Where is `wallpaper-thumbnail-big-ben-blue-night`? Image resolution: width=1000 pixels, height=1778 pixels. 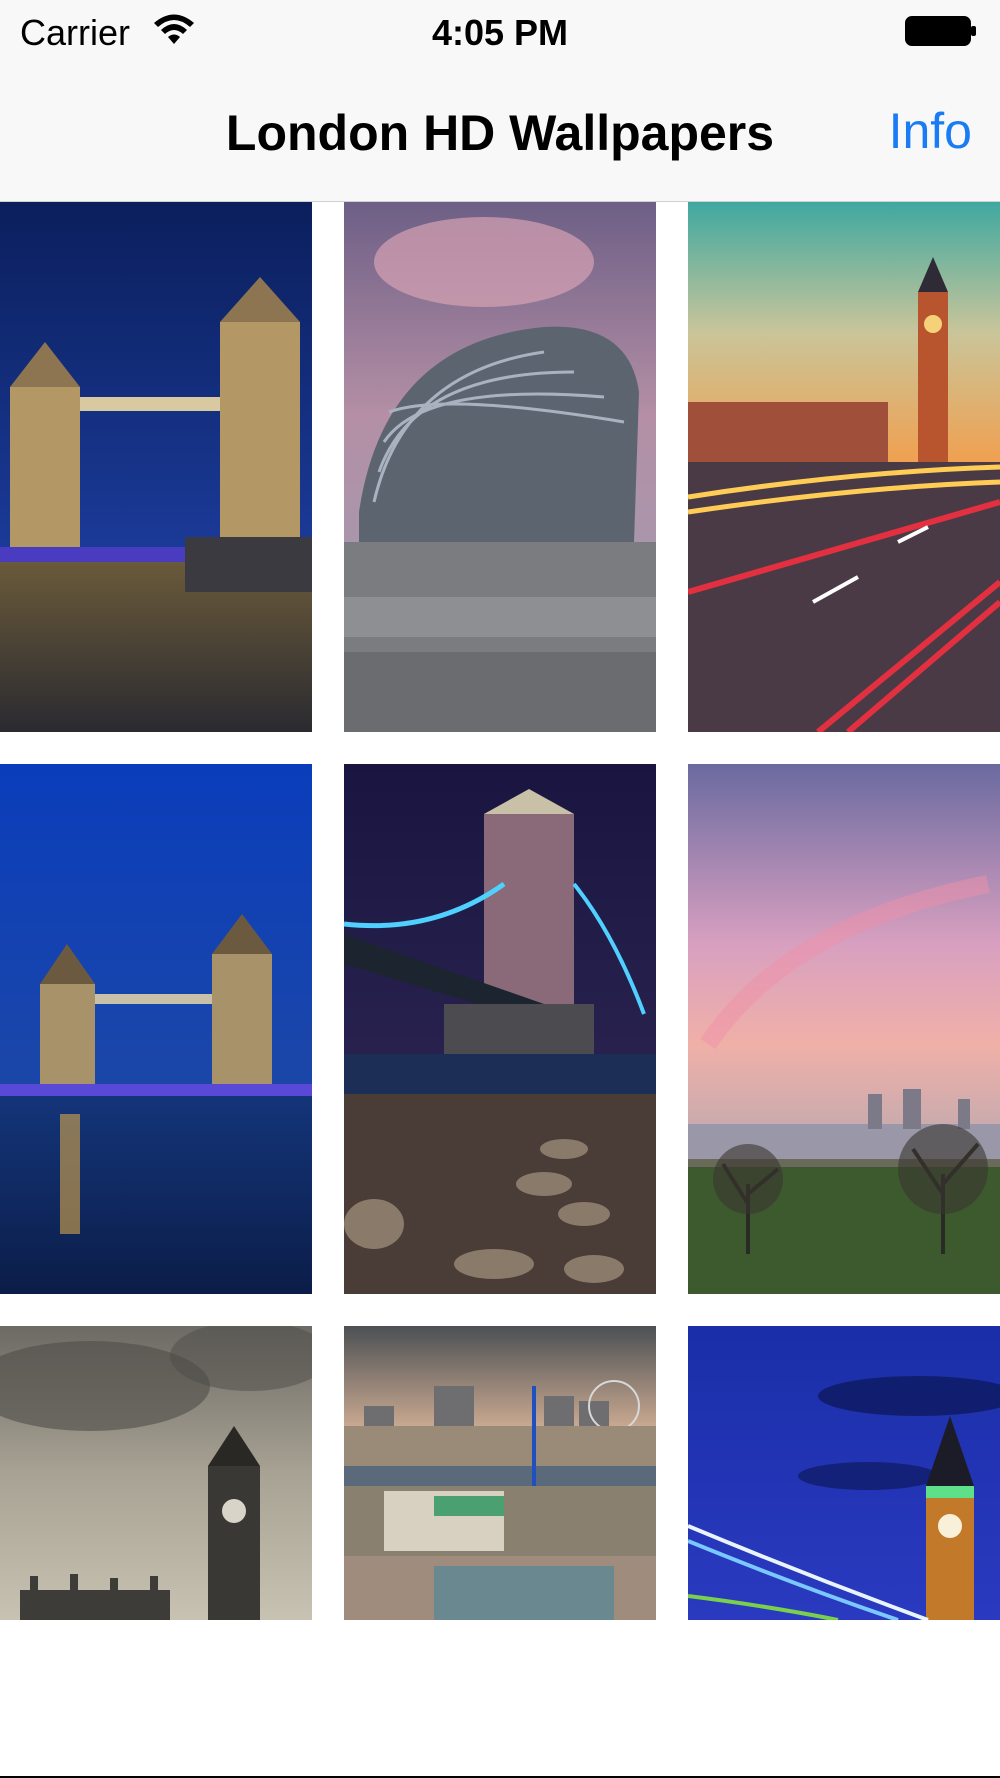 wallpaper-thumbnail-big-ben-blue-night is located at coordinates (844, 1473).